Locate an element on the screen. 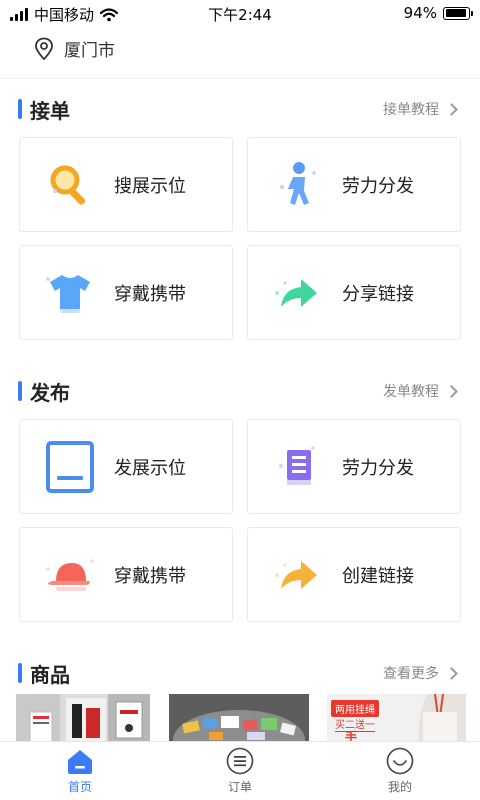 Image resolution: width=480 pixels, height=800 pixels. profile-smile-icon is located at coordinates (400, 761).